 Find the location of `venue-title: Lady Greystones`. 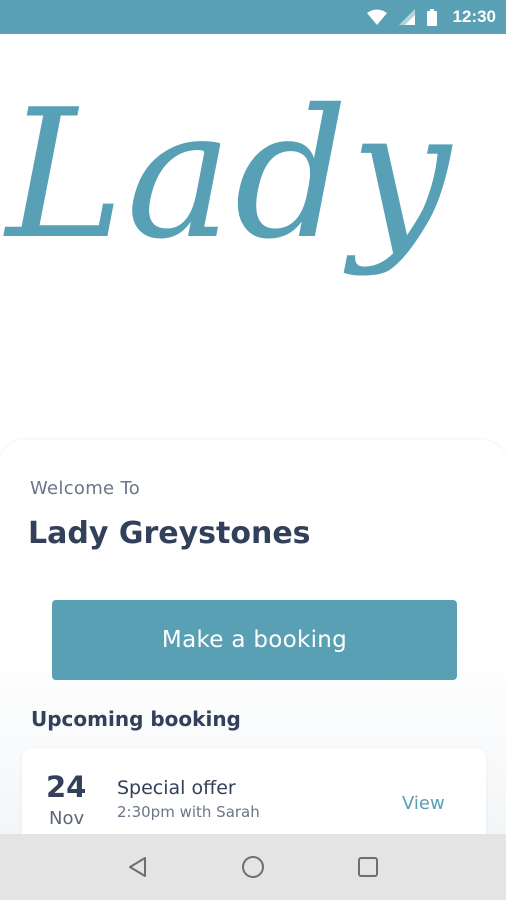

venue-title: Lady Greystones is located at coordinates (169, 533).